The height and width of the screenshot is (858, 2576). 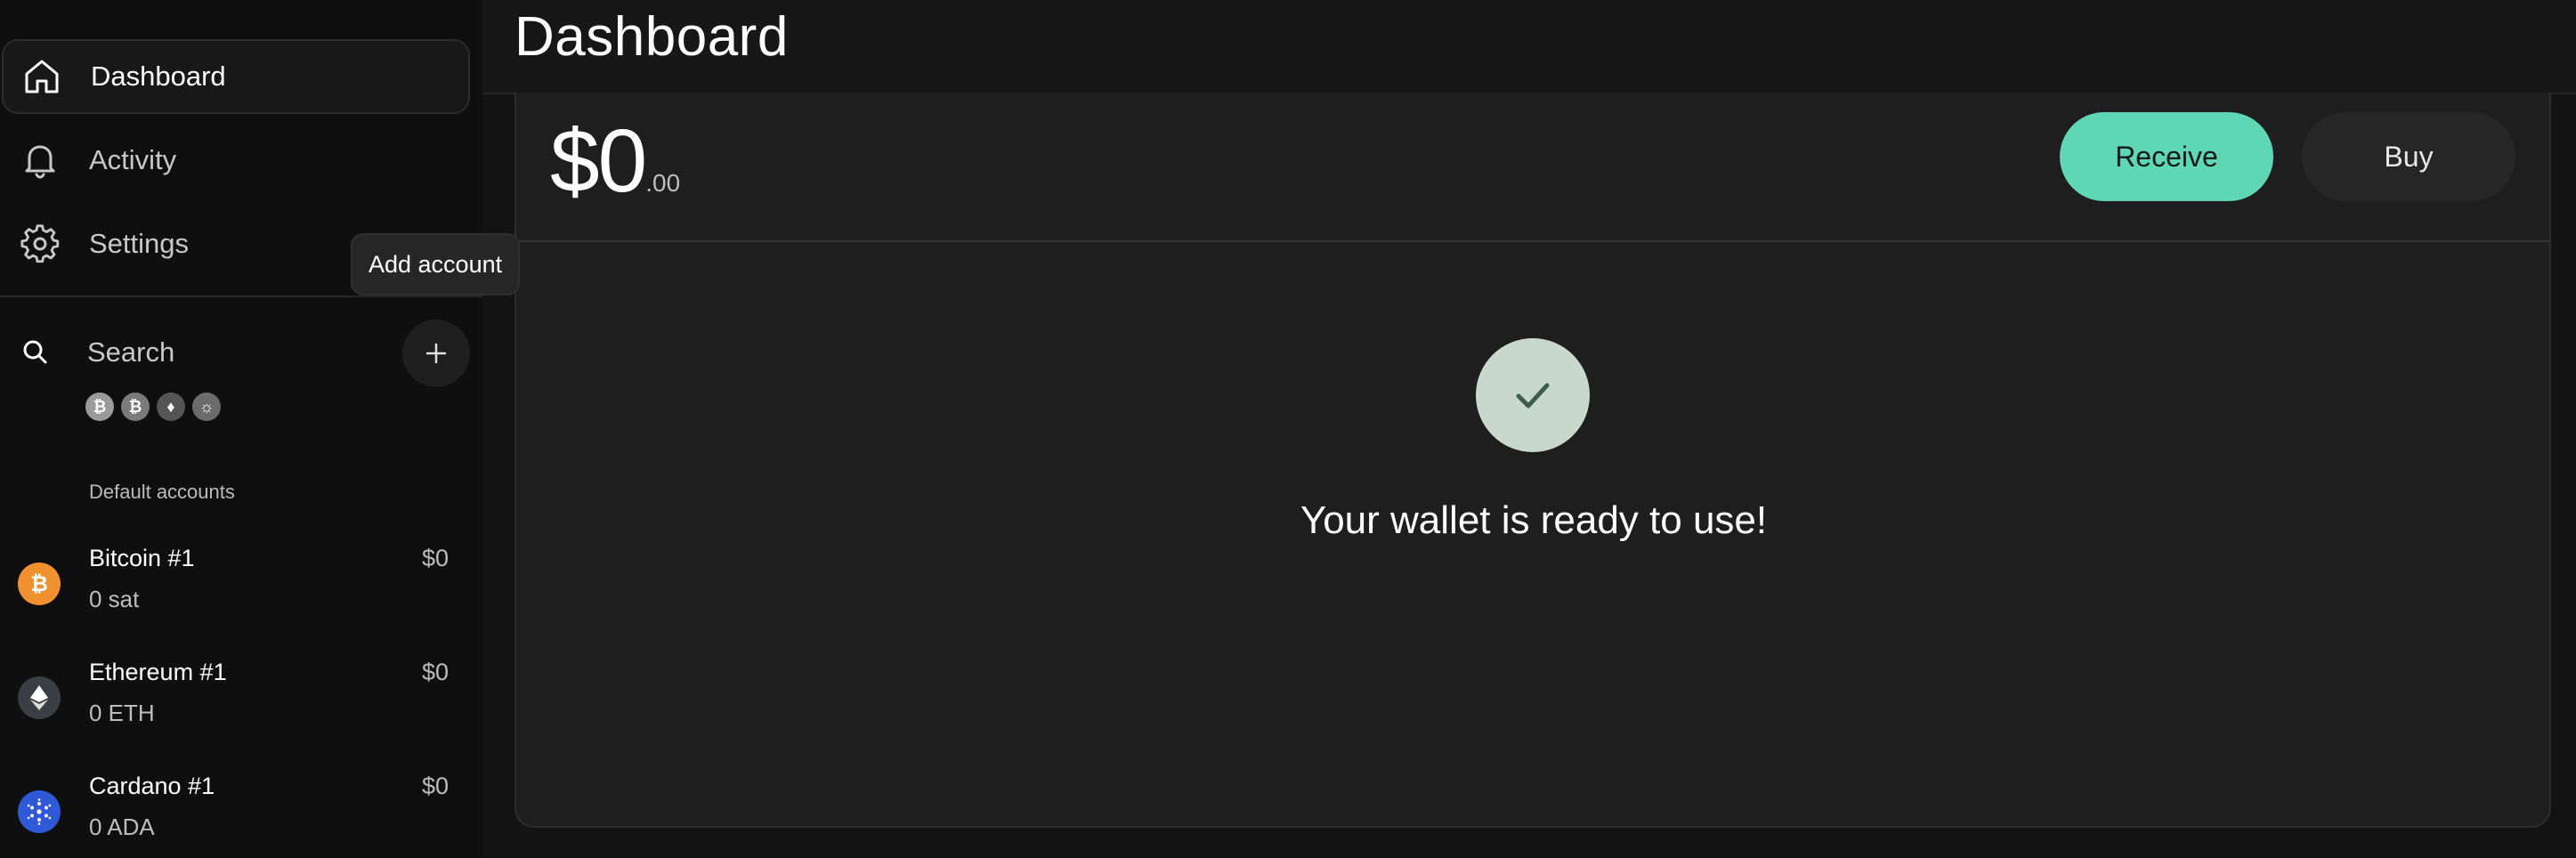 What do you see at coordinates (142, 558) in the screenshot?
I see `account-name: Bitcoin #1` at bounding box center [142, 558].